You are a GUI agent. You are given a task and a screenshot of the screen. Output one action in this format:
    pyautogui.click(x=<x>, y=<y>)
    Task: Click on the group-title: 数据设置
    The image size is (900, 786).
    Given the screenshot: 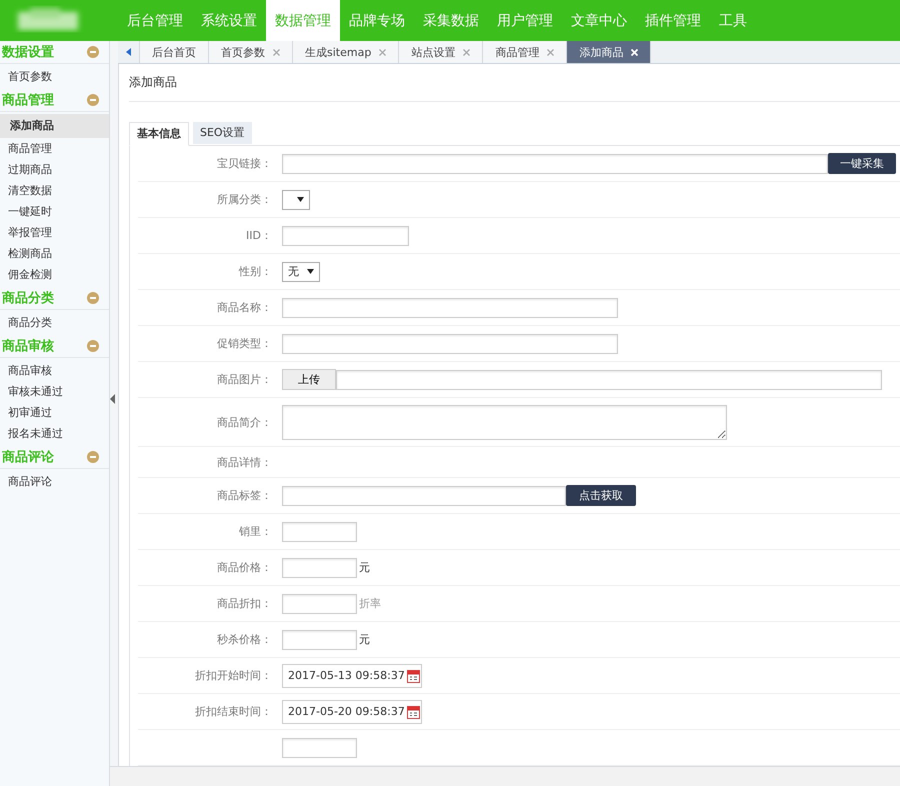 What is the action you would take?
    pyautogui.click(x=28, y=52)
    